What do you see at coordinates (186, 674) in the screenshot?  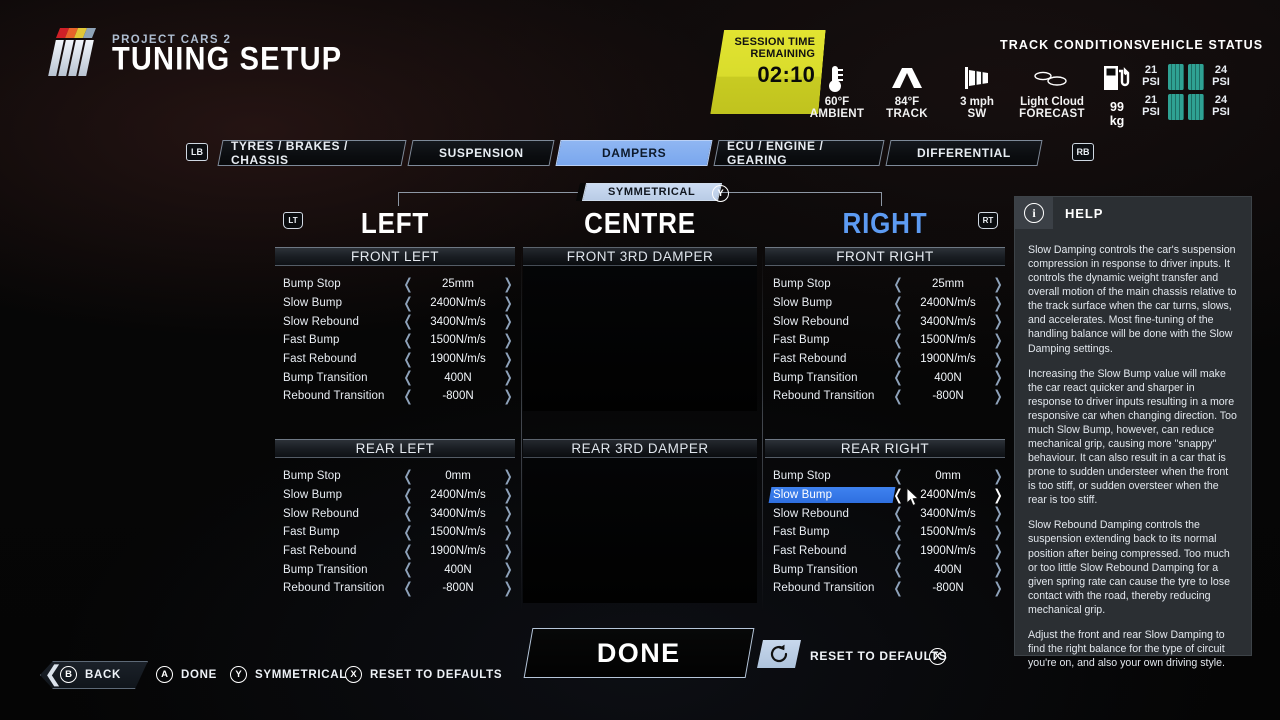 I see `prompt-done: A DONE` at bounding box center [186, 674].